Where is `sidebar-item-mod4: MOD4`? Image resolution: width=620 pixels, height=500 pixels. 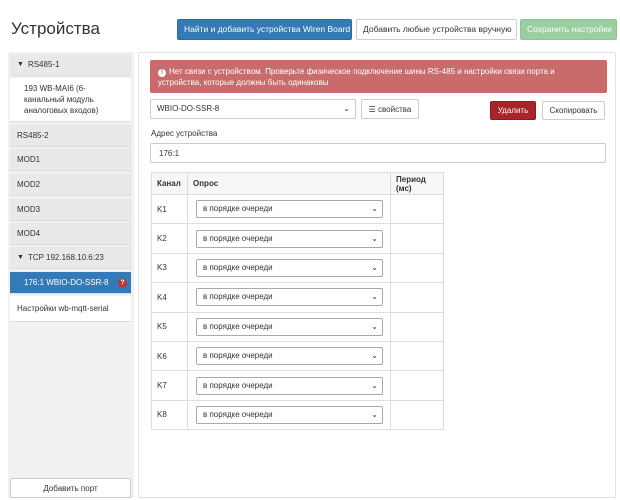 sidebar-item-mod4: MOD4 is located at coordinates (70, 234).